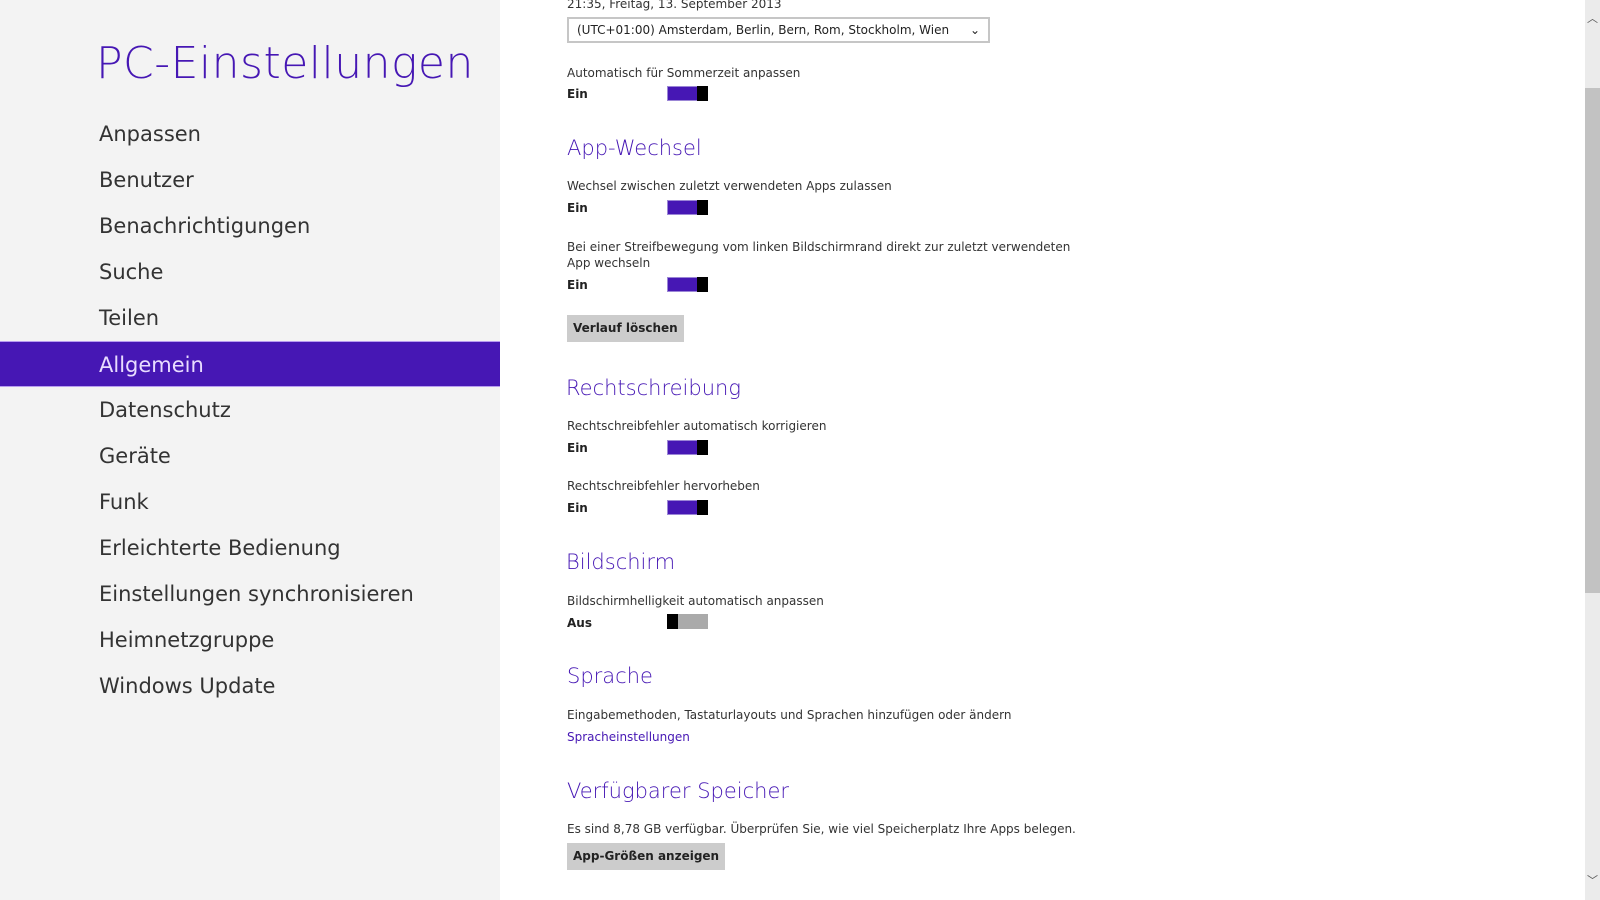  I want to click on sidebar-item-anpassen: Anpassen, so click(250, 134).